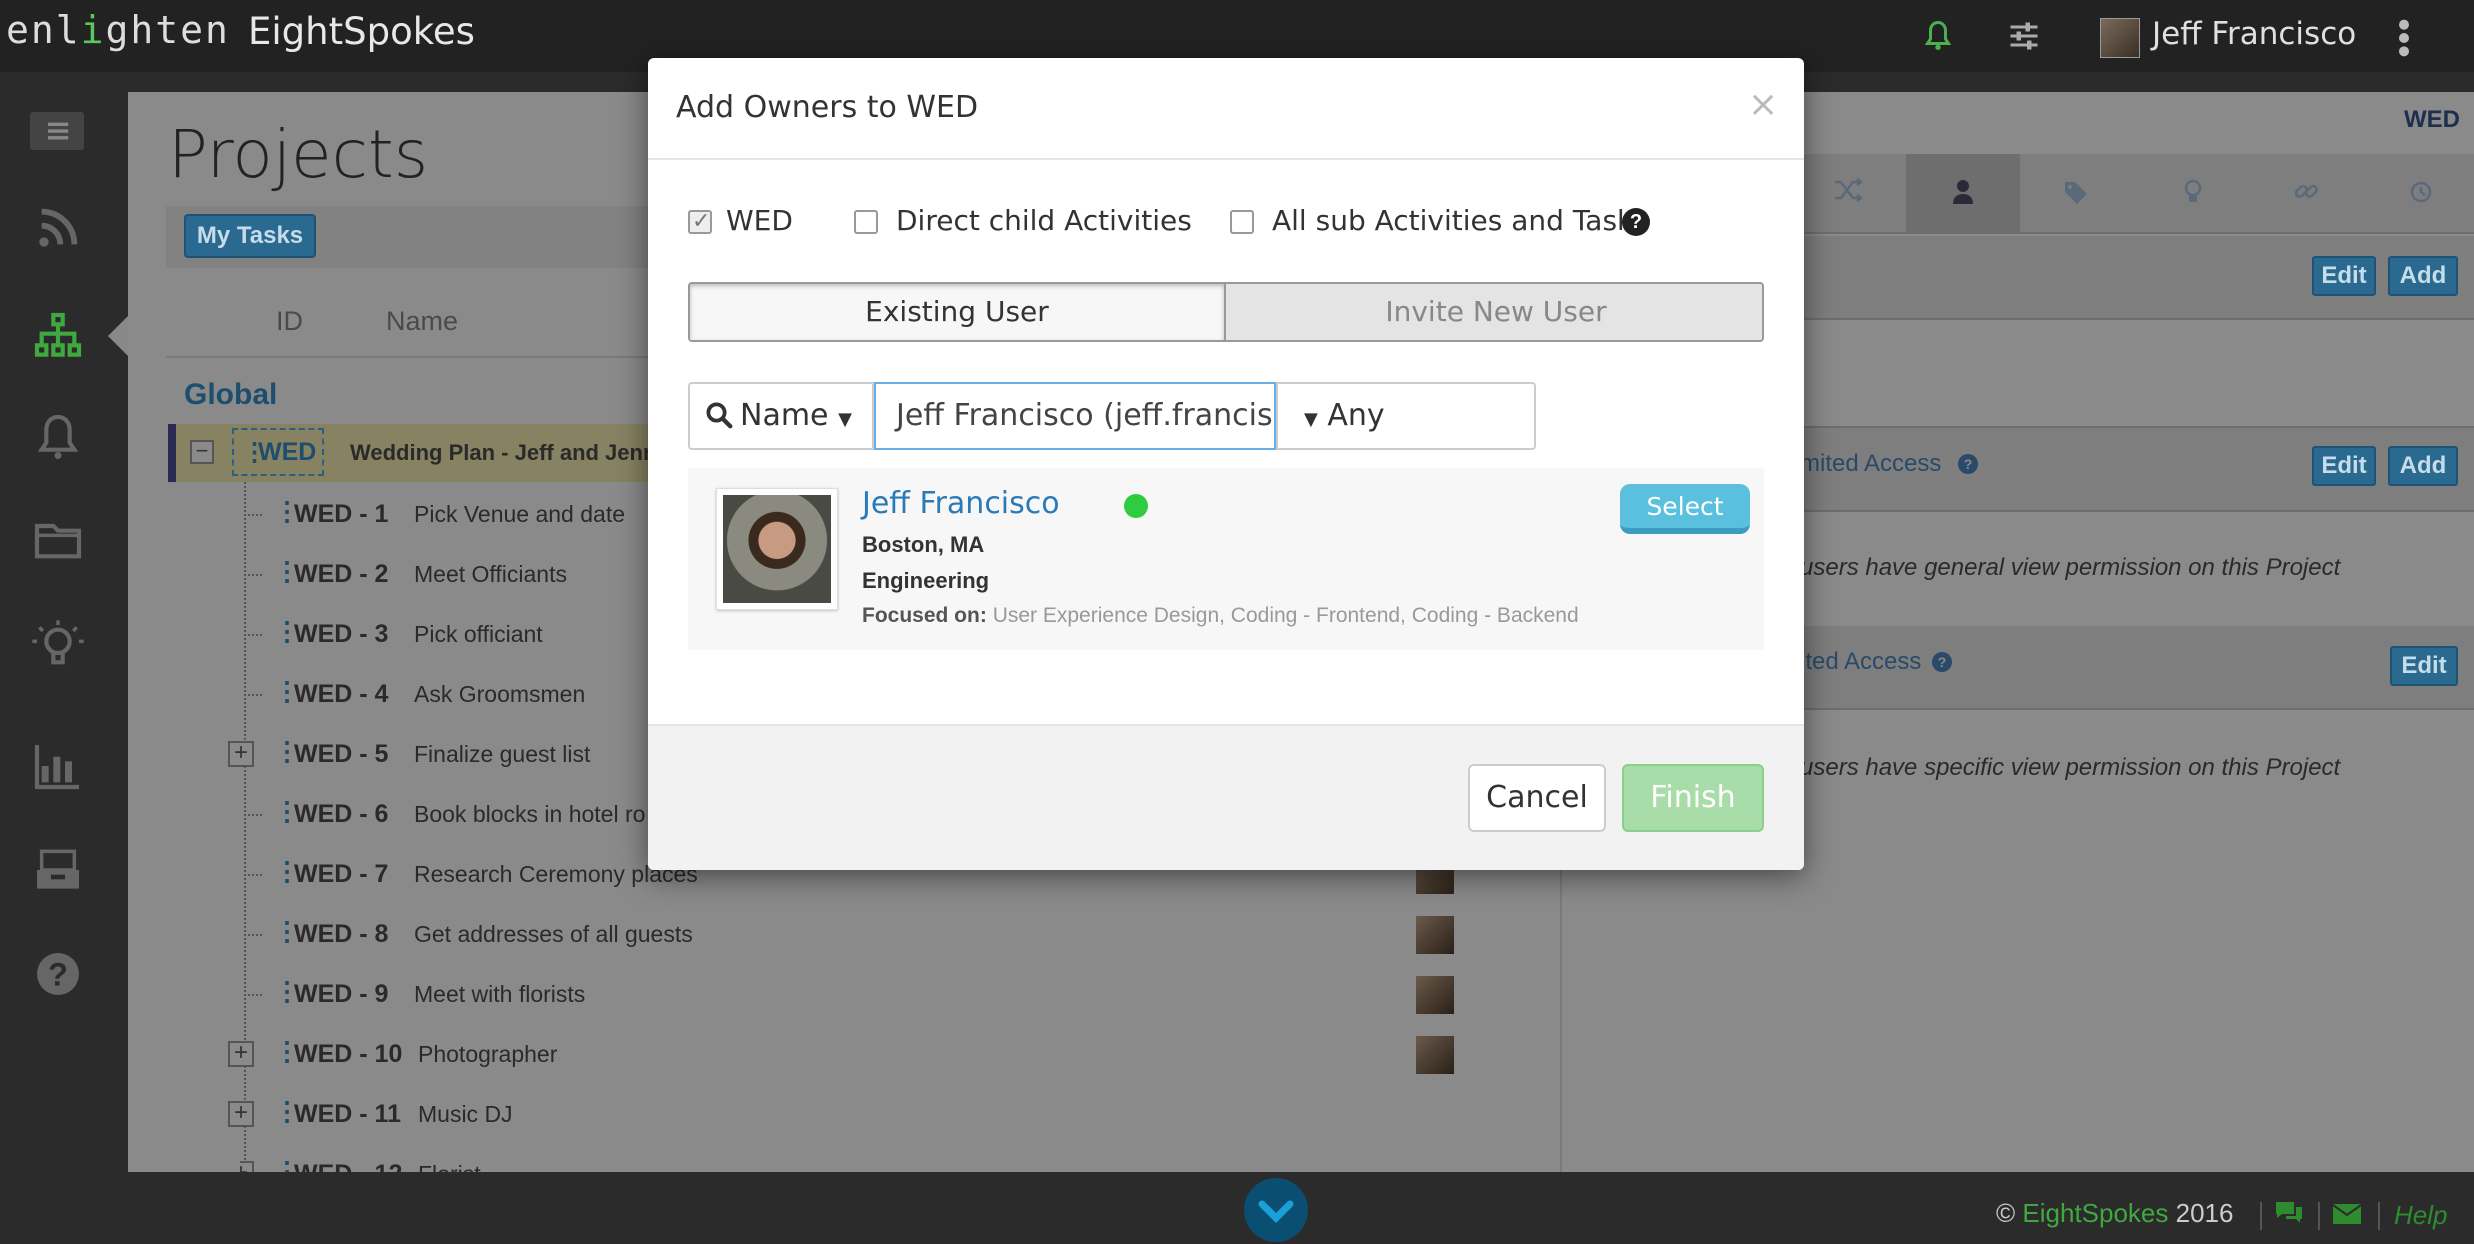  I want to click on sliders-icon, so click(2024, 36).